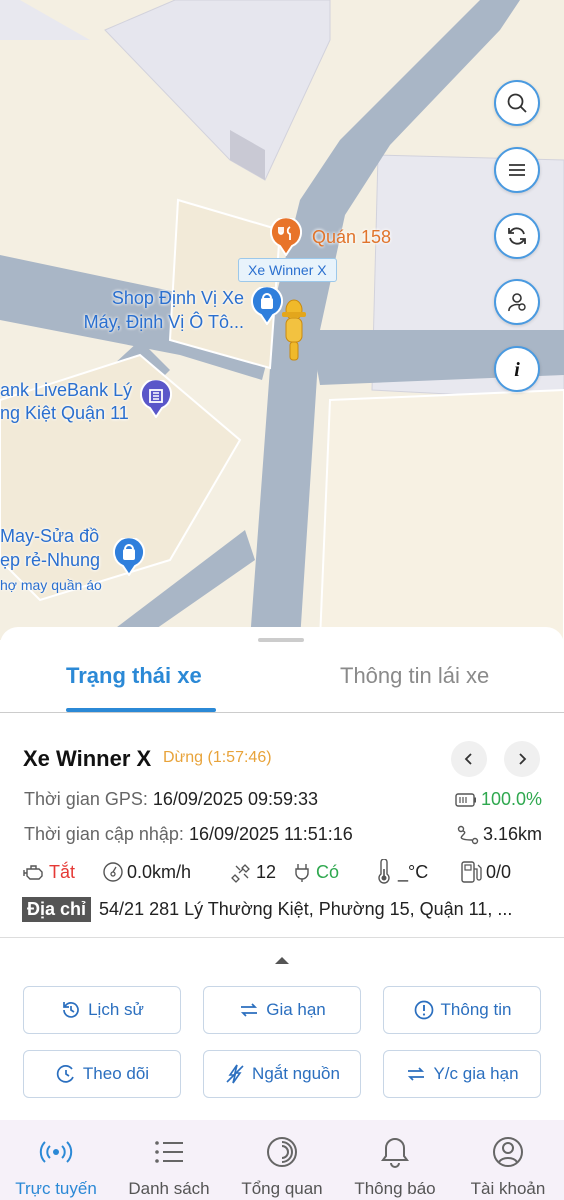 This screenshot has height=1200, width=564. I want to click on power-off-icon, so click(235, 1074).